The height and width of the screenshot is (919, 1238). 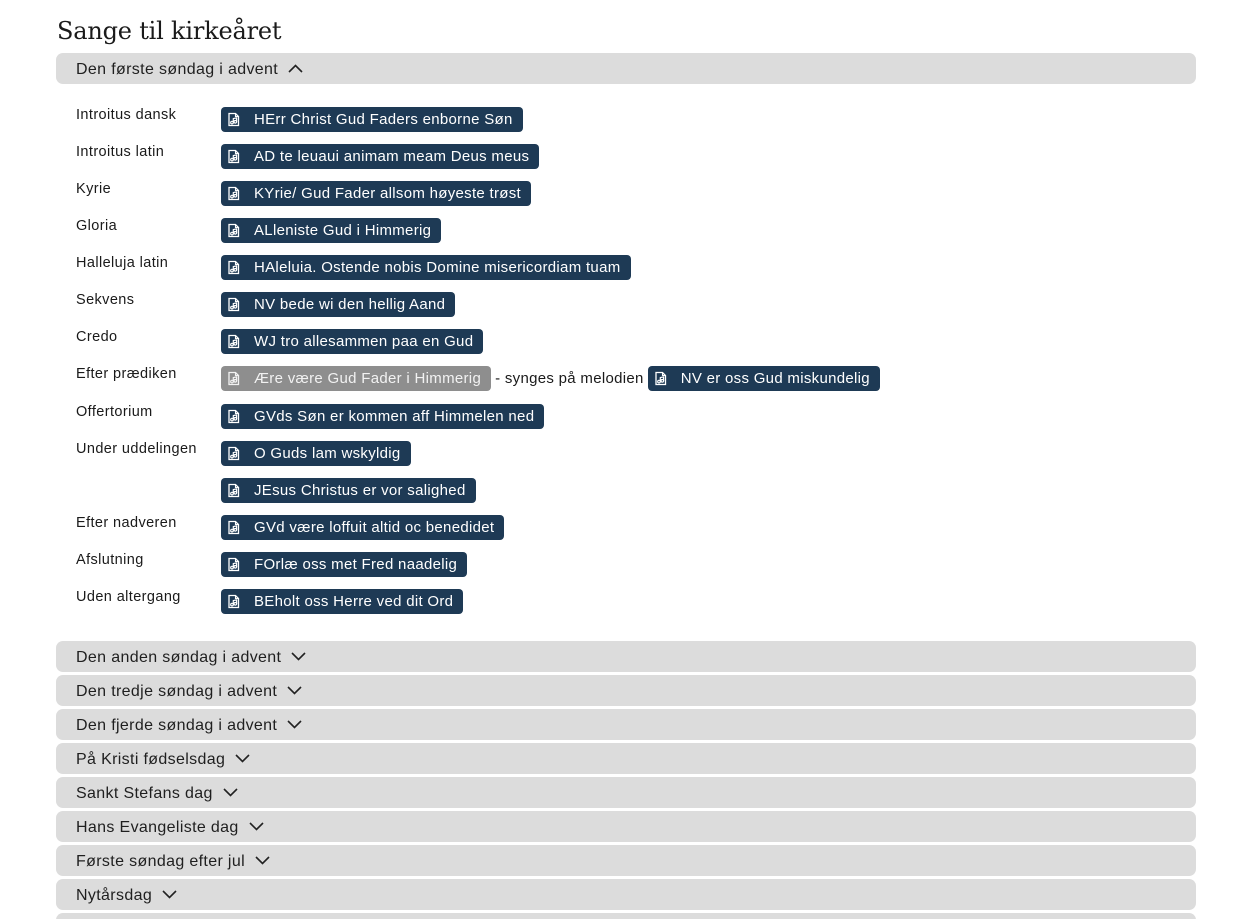 I want to click on song-chips: JEsus Christus er vor salighed, so click(x=348, y=490).